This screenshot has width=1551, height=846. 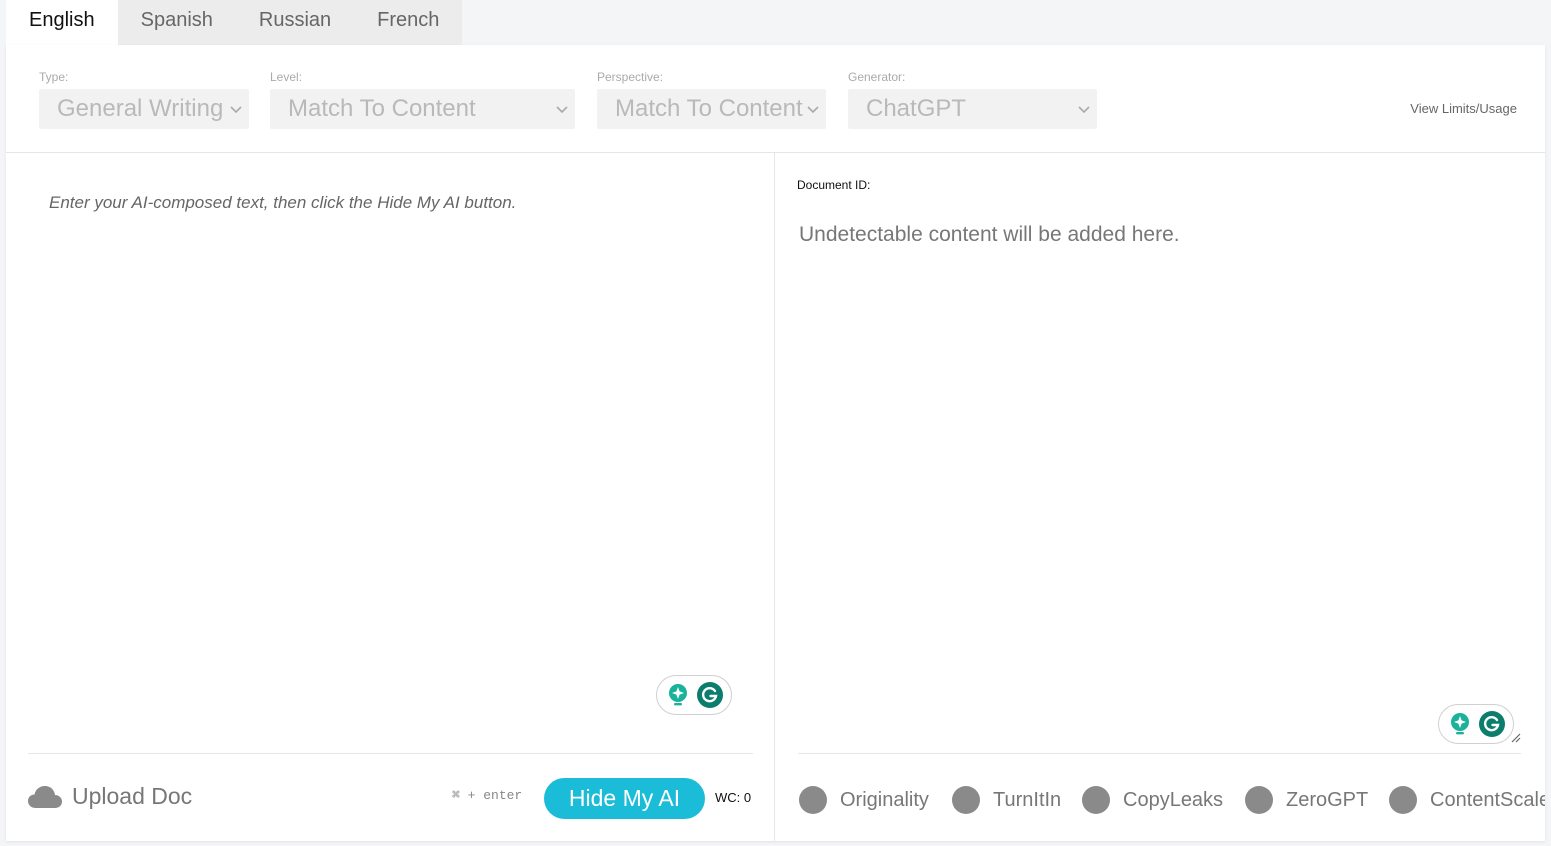 What do you see at coordinates (286, 77) in the screenshot?
I see `level-label: Level:` at bounding box center [286, 77].